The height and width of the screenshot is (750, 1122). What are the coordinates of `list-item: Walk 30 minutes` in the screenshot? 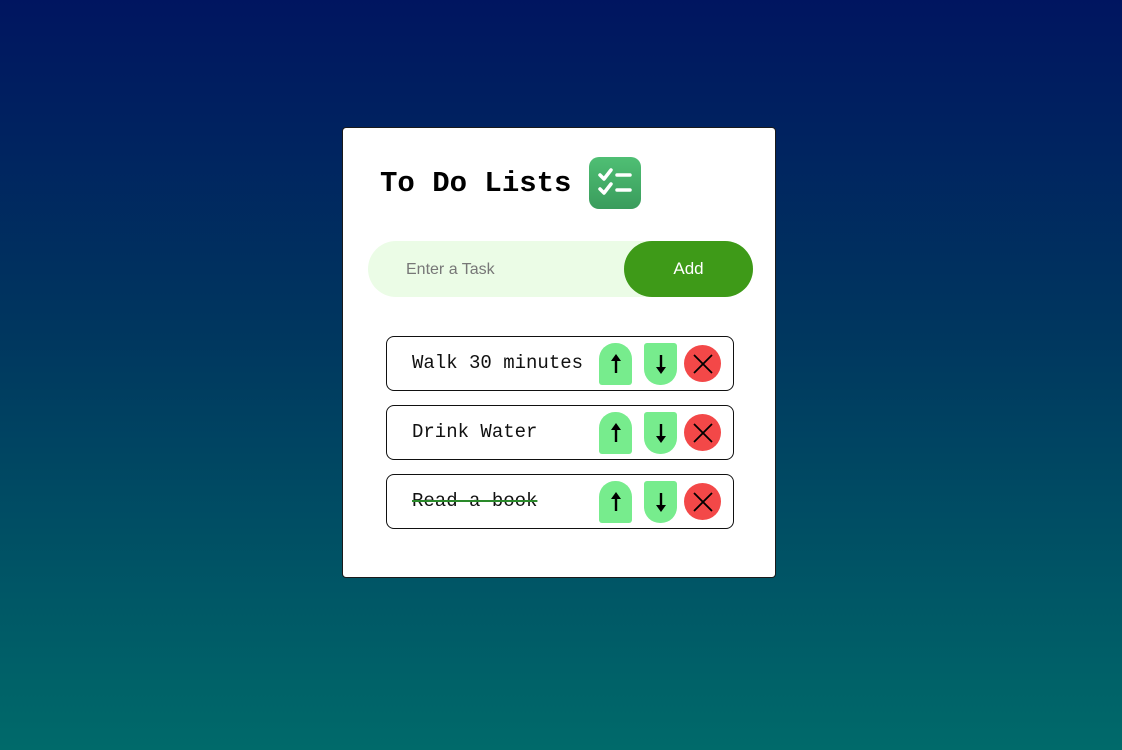 It's located at (560, 363).